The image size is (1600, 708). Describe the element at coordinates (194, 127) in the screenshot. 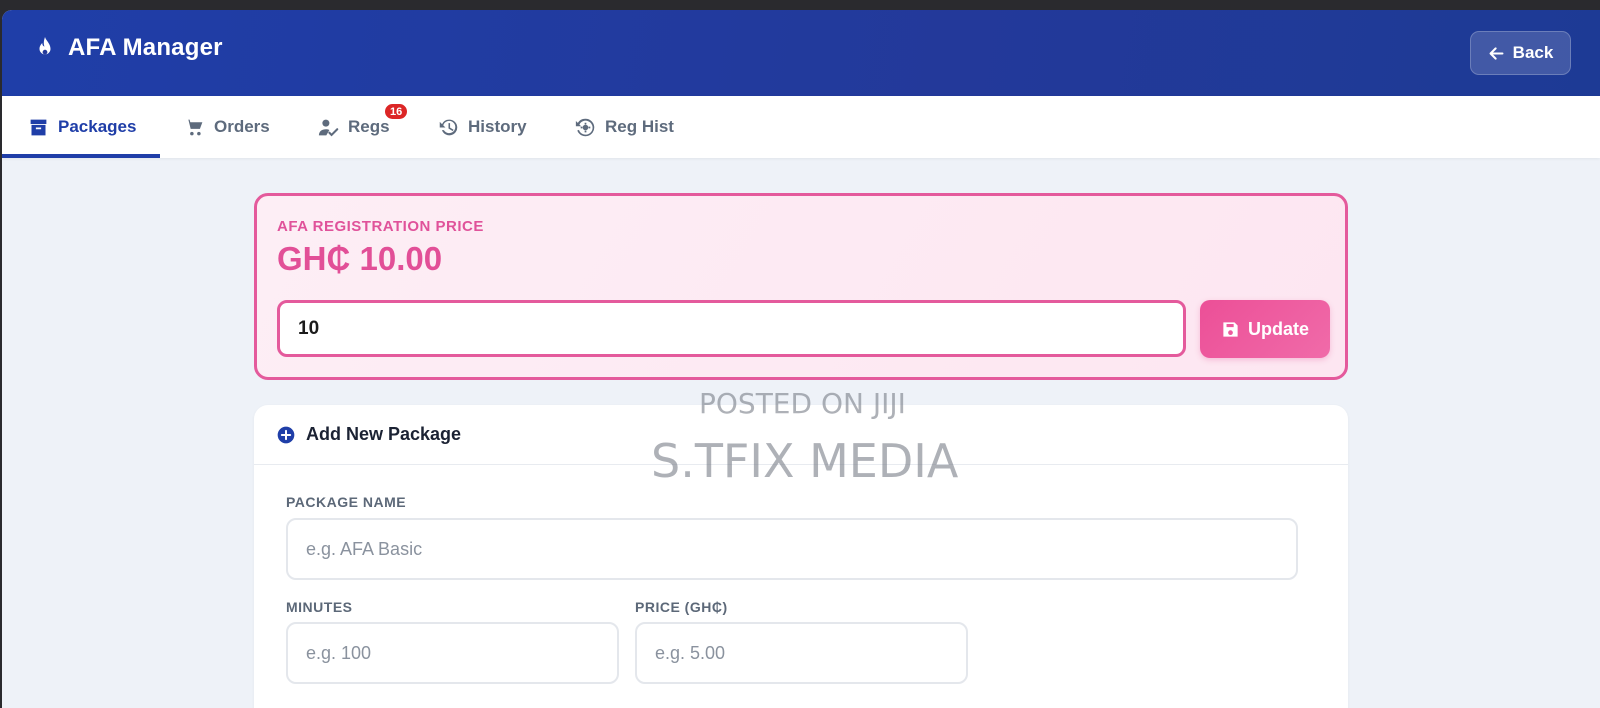

I see `cart-icon` at that location.